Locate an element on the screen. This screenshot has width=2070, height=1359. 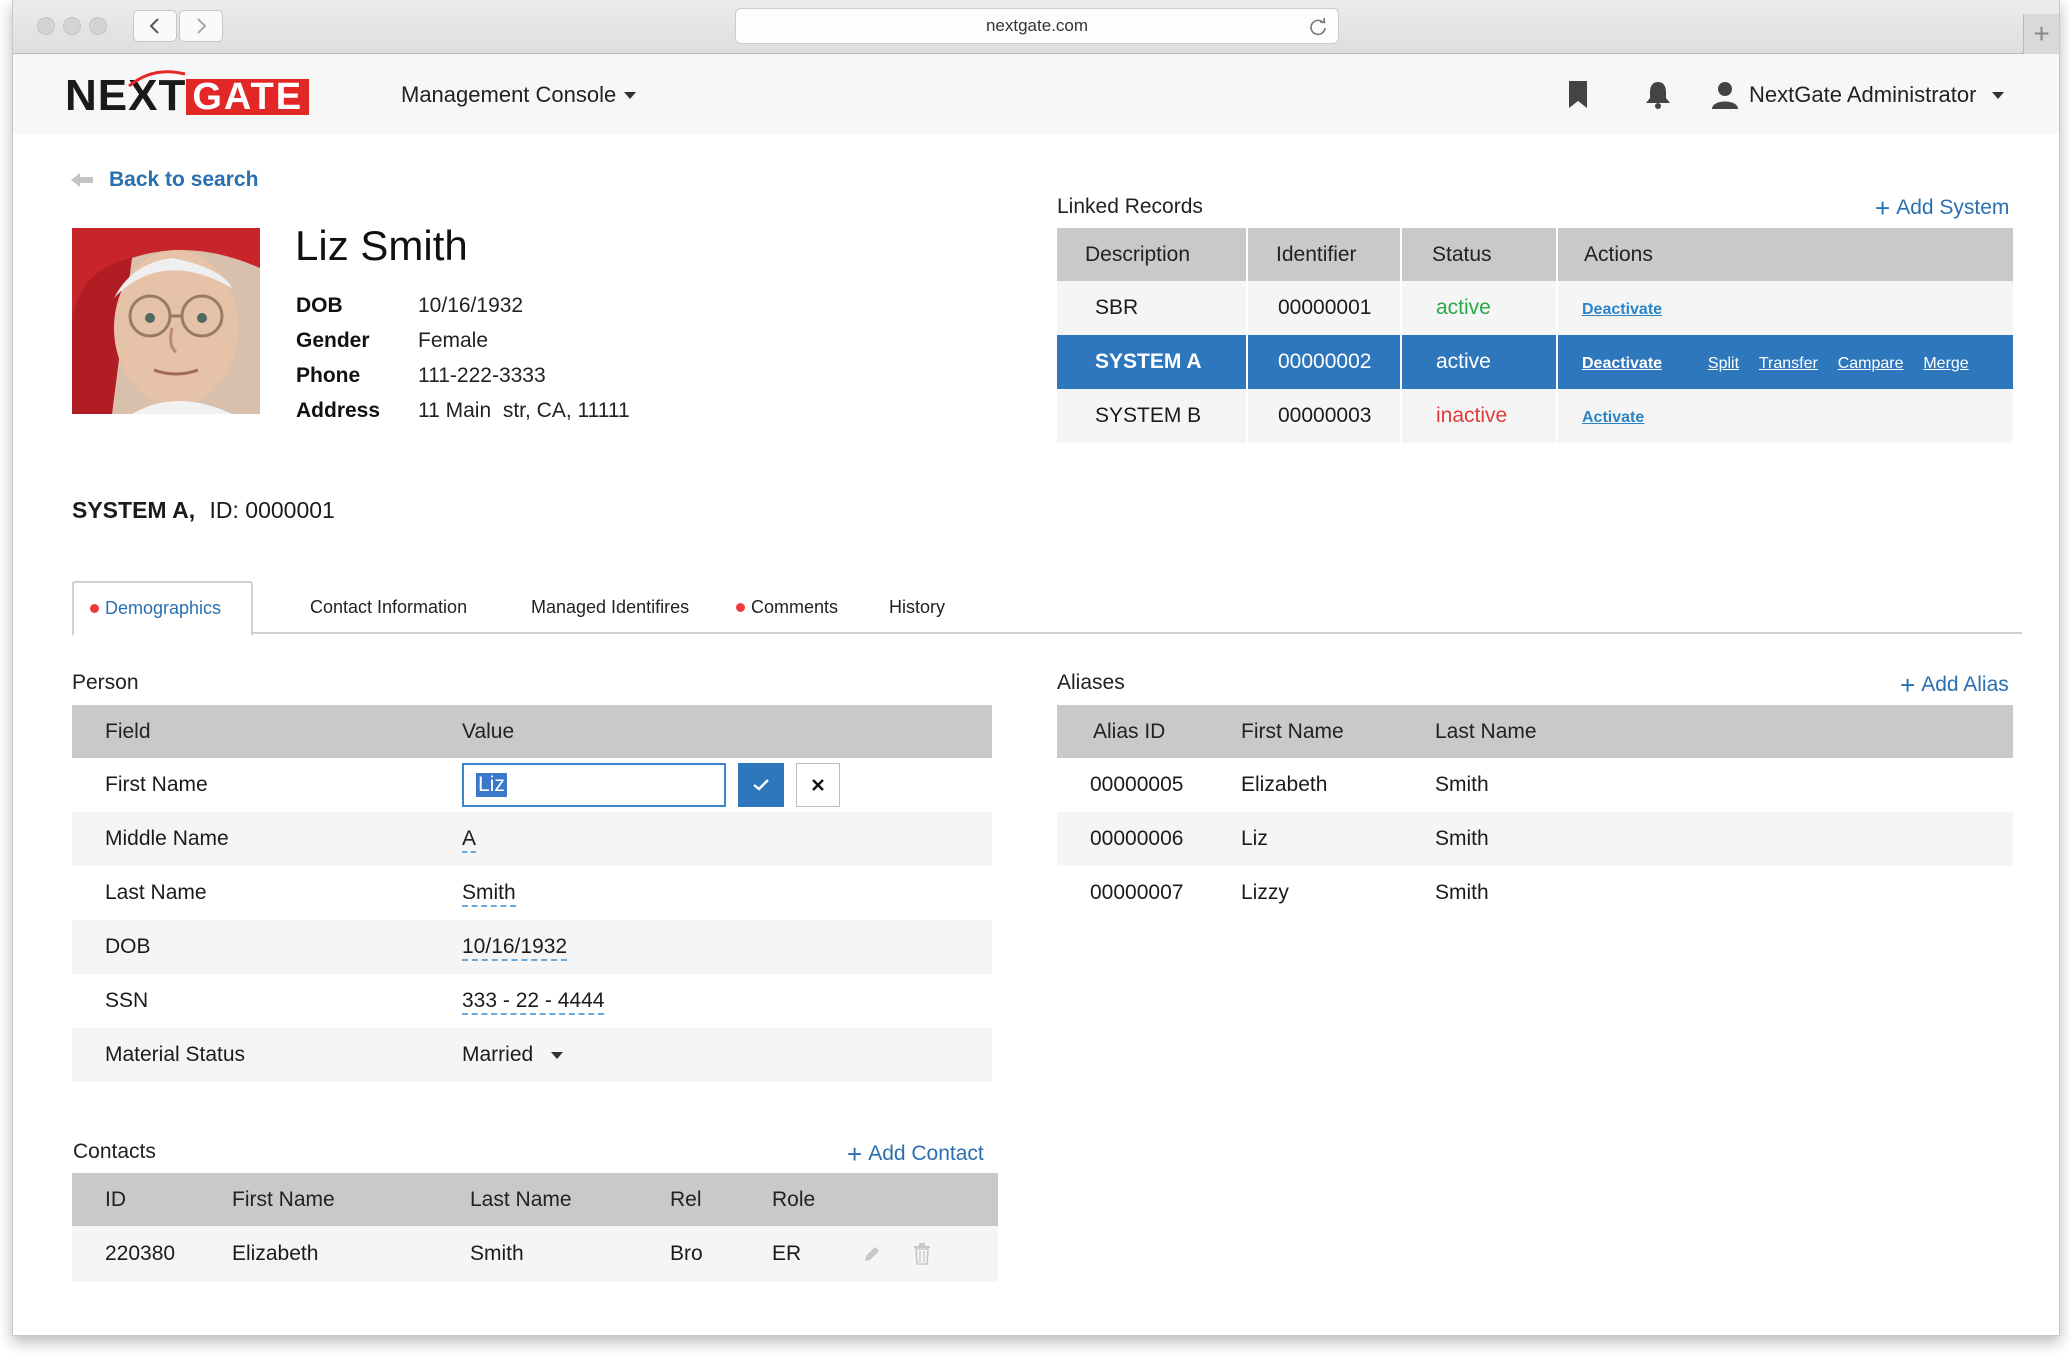
tab-history: History is located at coordinates (917, 607).